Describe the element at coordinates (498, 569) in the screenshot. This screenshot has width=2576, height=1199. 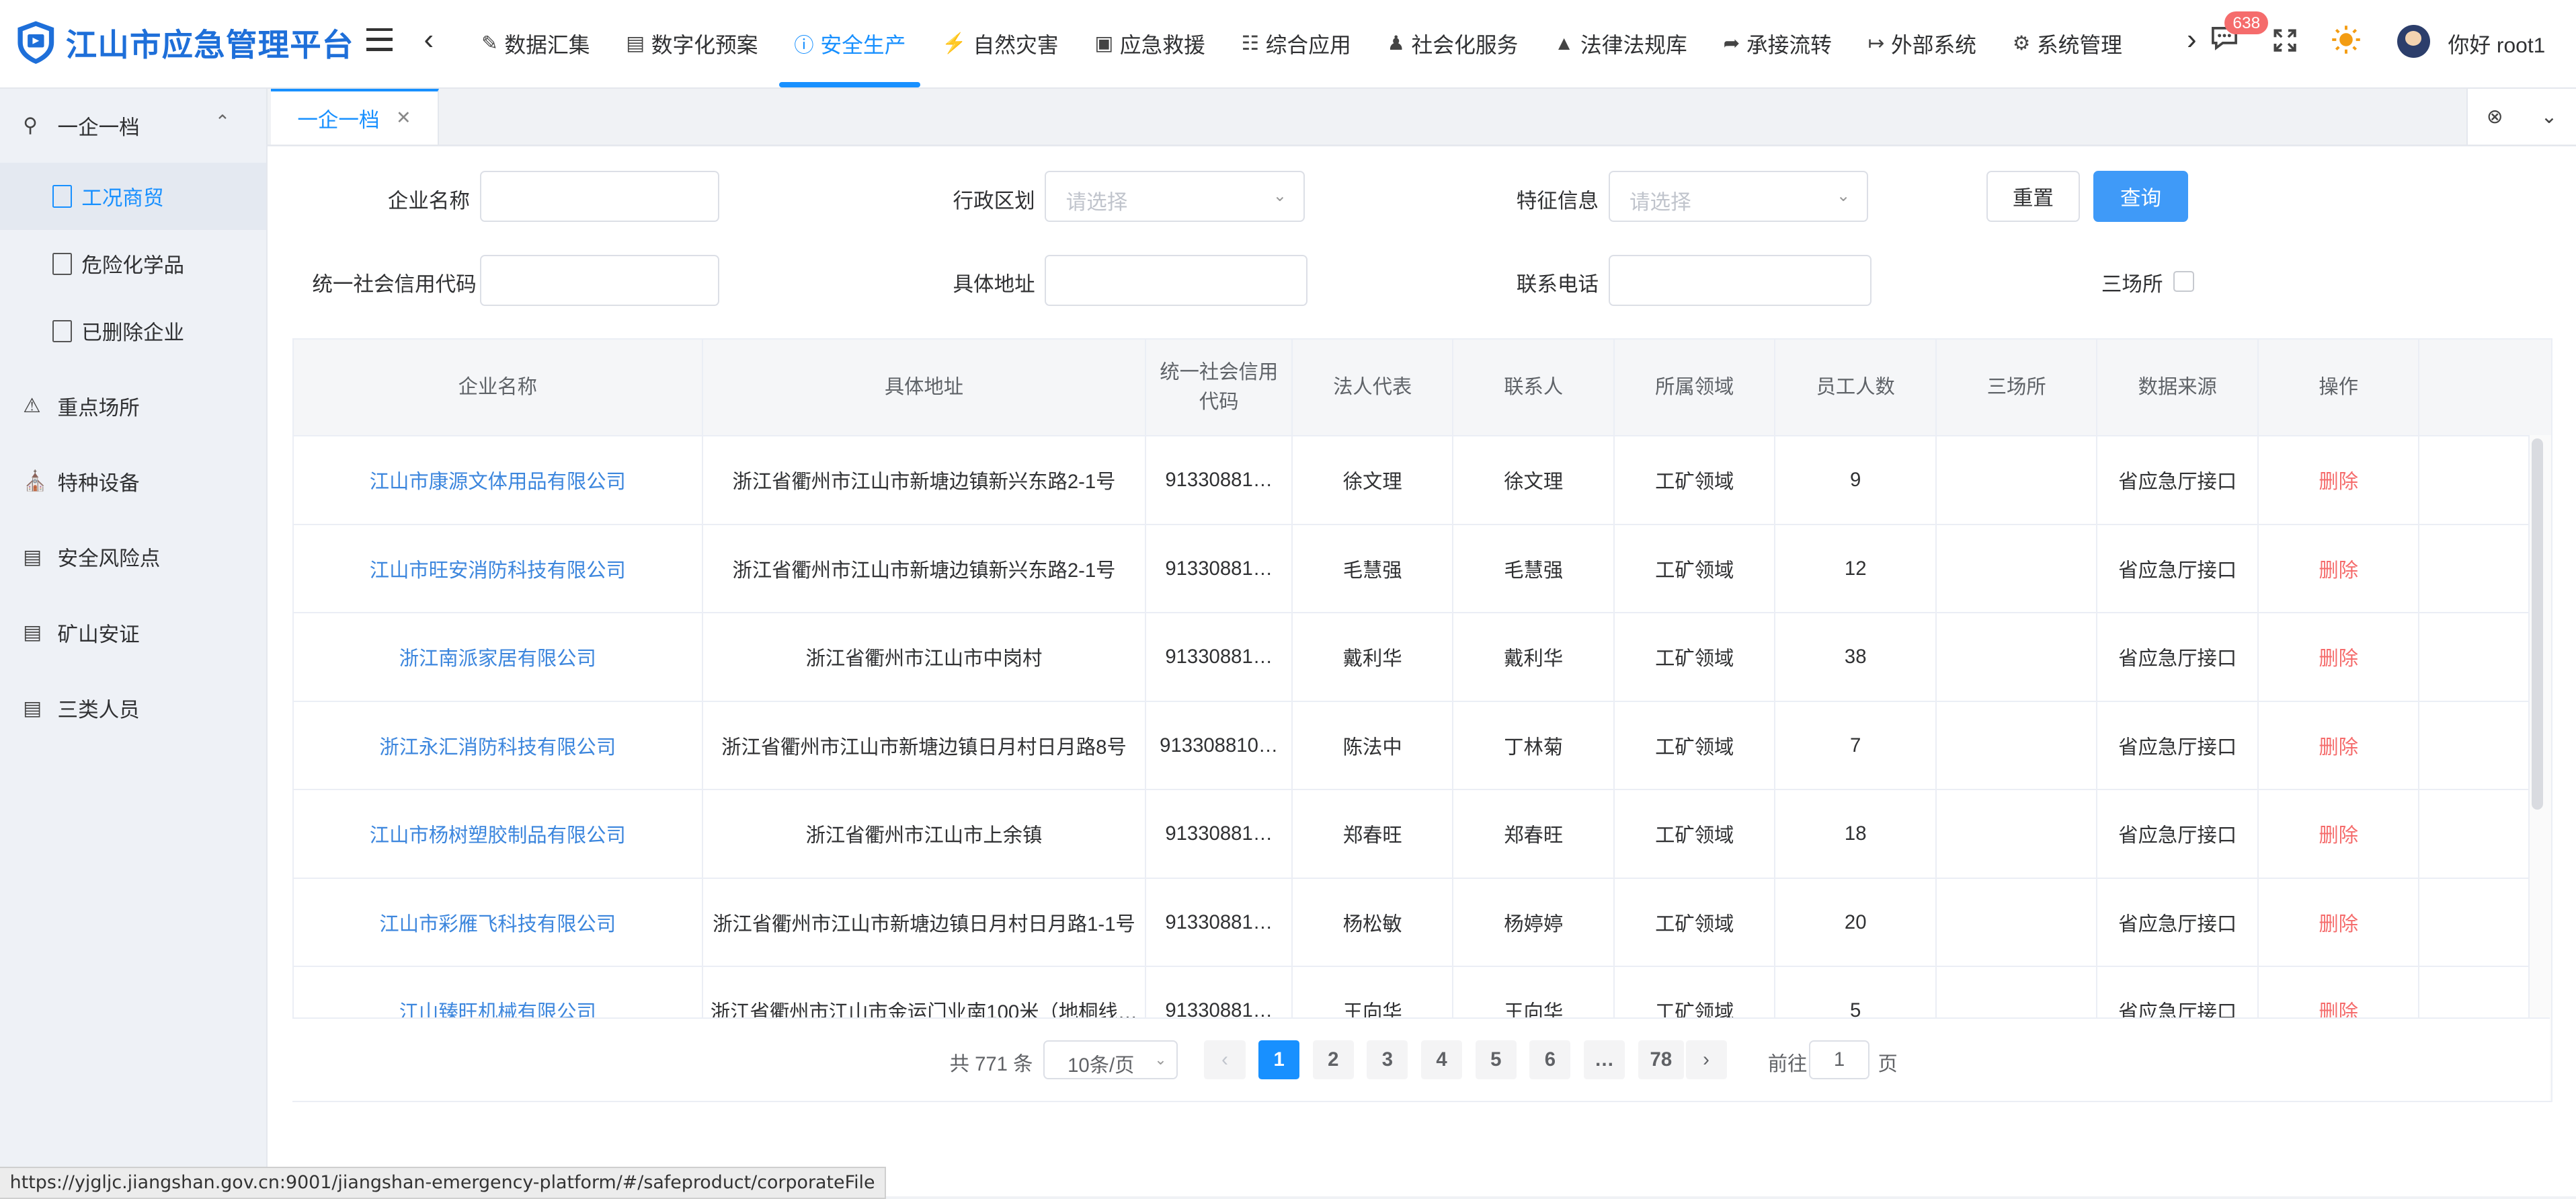
I see `company-link: 江山市旺安消防科技有限公司` at that location.